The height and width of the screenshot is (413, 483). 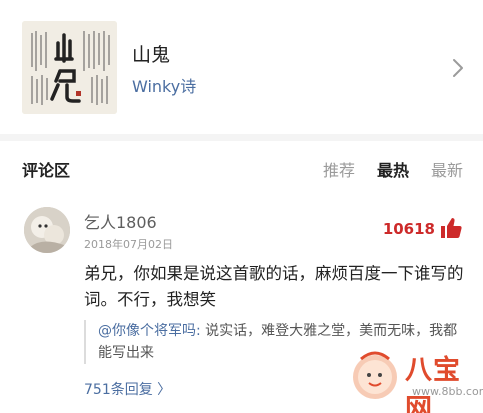 I want to click on comment-date: 2018年07月02日, so click(x=128, y=244).